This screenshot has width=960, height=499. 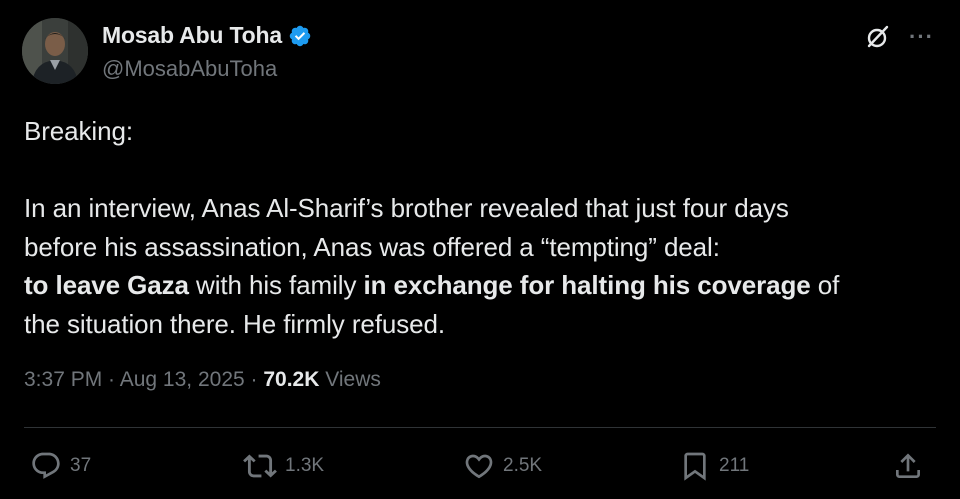 What do you see at coordinates (63, 379) in the screenshot?
I see `tweet-time: 3:37 PM` at bounding box center [63, 379].